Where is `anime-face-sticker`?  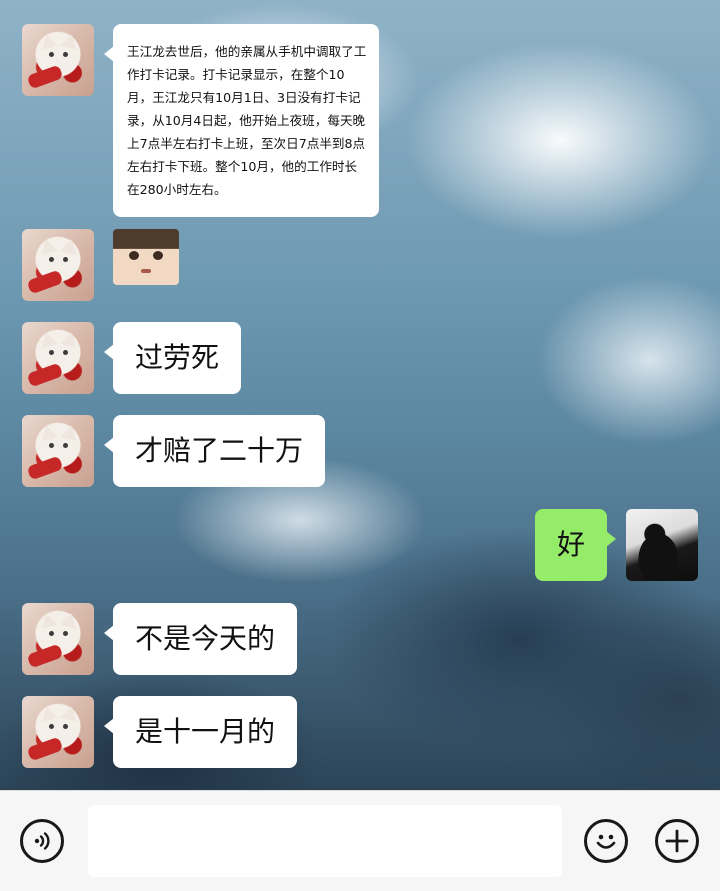
anime-face-sticker is located at coordinates (146, 257).